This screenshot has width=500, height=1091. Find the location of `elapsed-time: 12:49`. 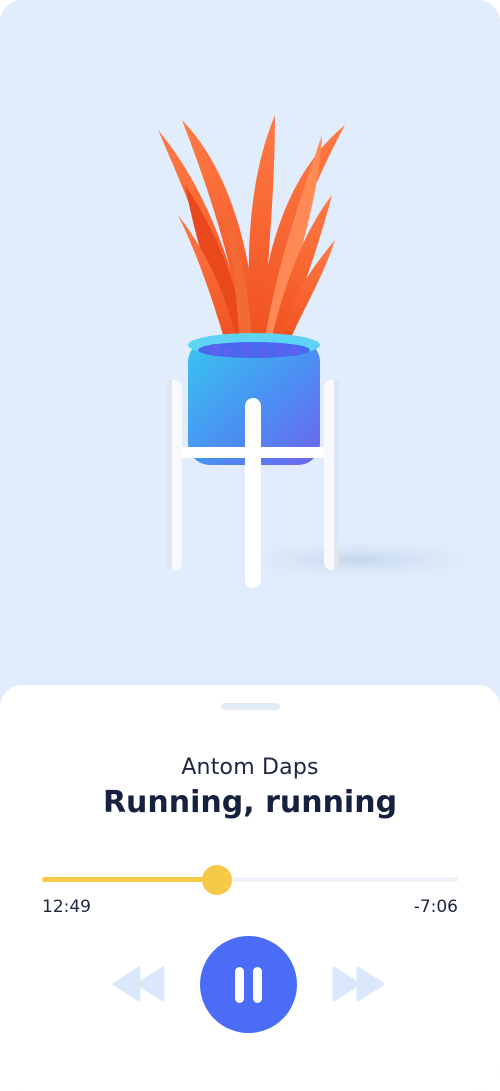

elapsed-time: 12:49 is located at coordinates (66, 907).